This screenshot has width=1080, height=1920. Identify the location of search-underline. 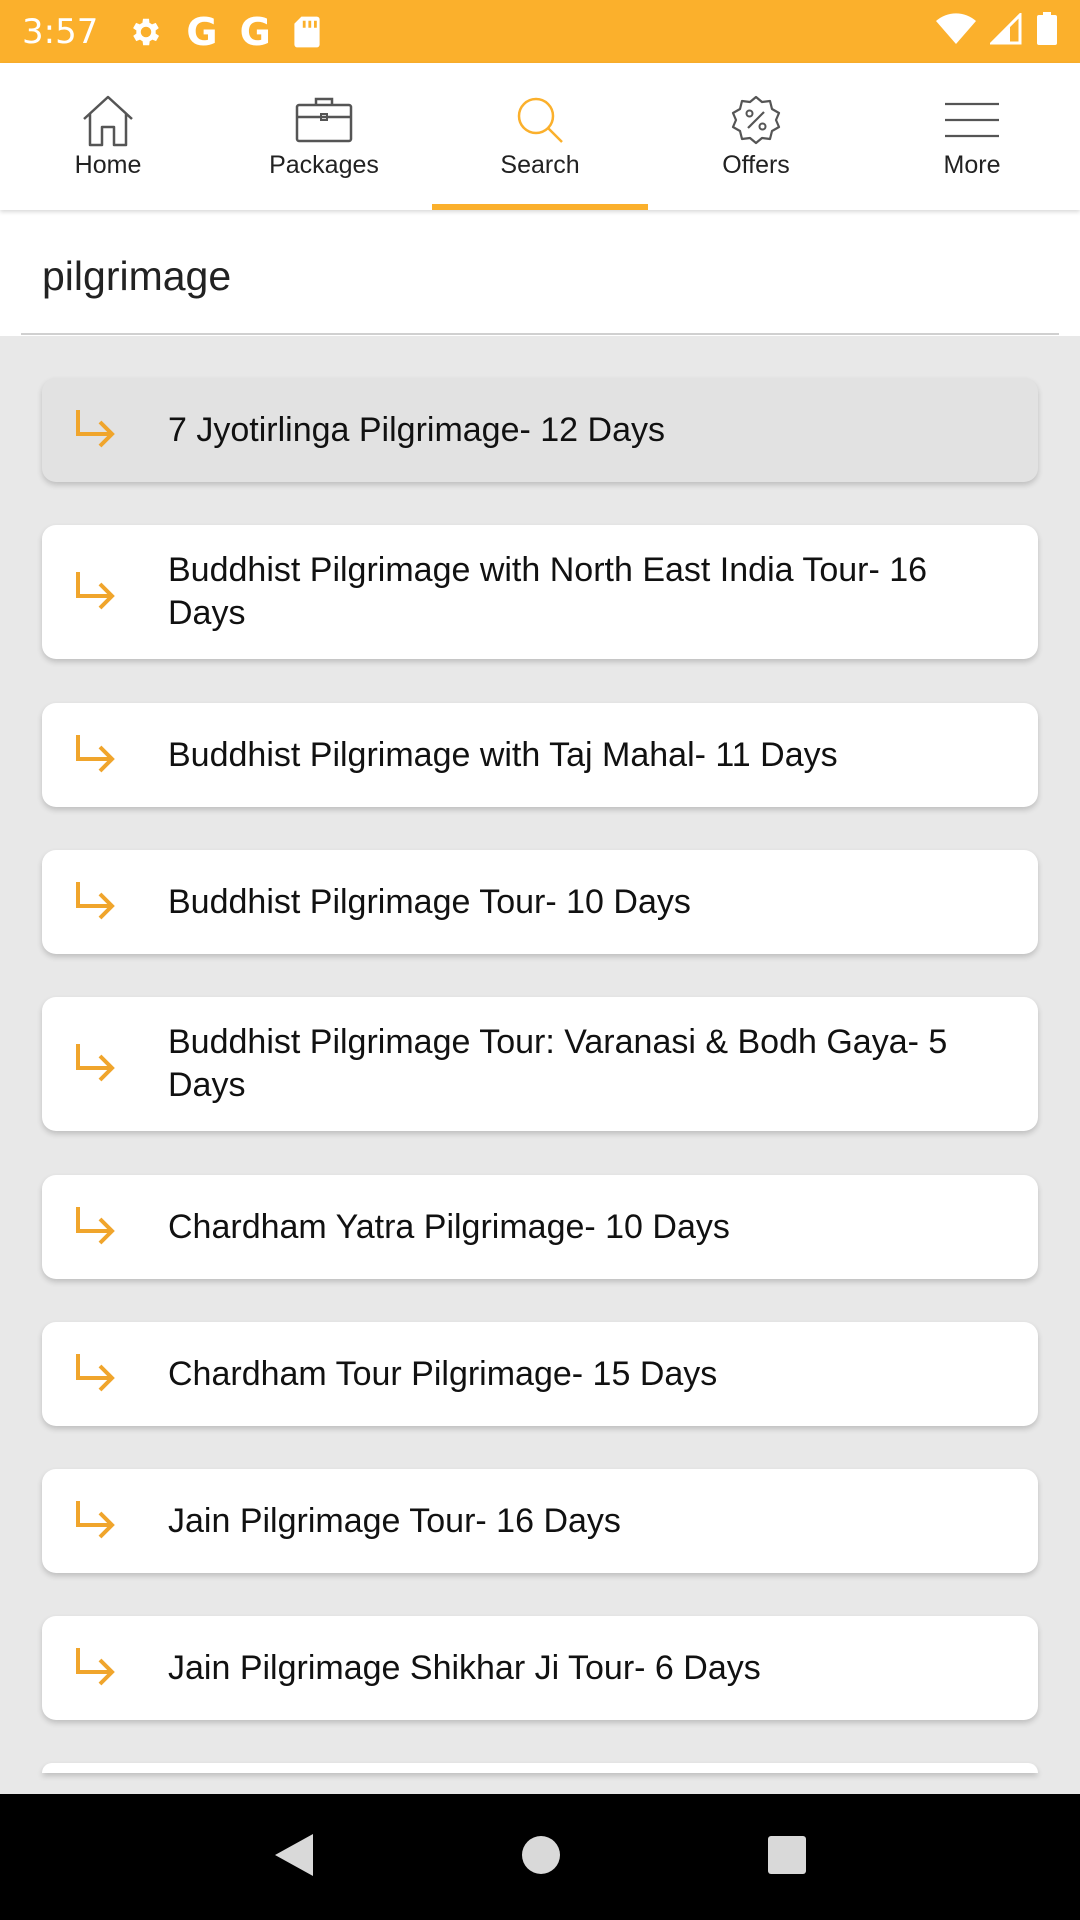
(540, 334).